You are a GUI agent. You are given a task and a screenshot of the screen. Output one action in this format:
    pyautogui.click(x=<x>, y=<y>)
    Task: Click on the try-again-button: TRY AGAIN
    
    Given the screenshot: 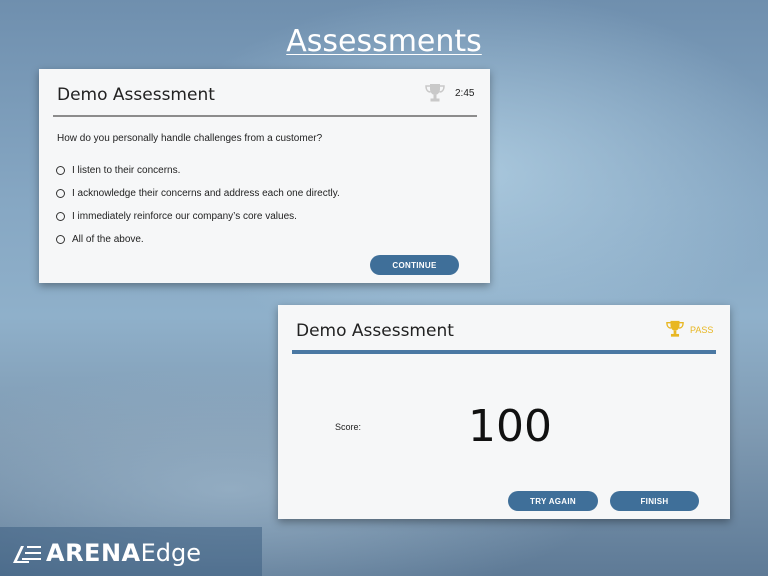 What is the action you would take?
    pyautogui.click(x=553, y=501)
    